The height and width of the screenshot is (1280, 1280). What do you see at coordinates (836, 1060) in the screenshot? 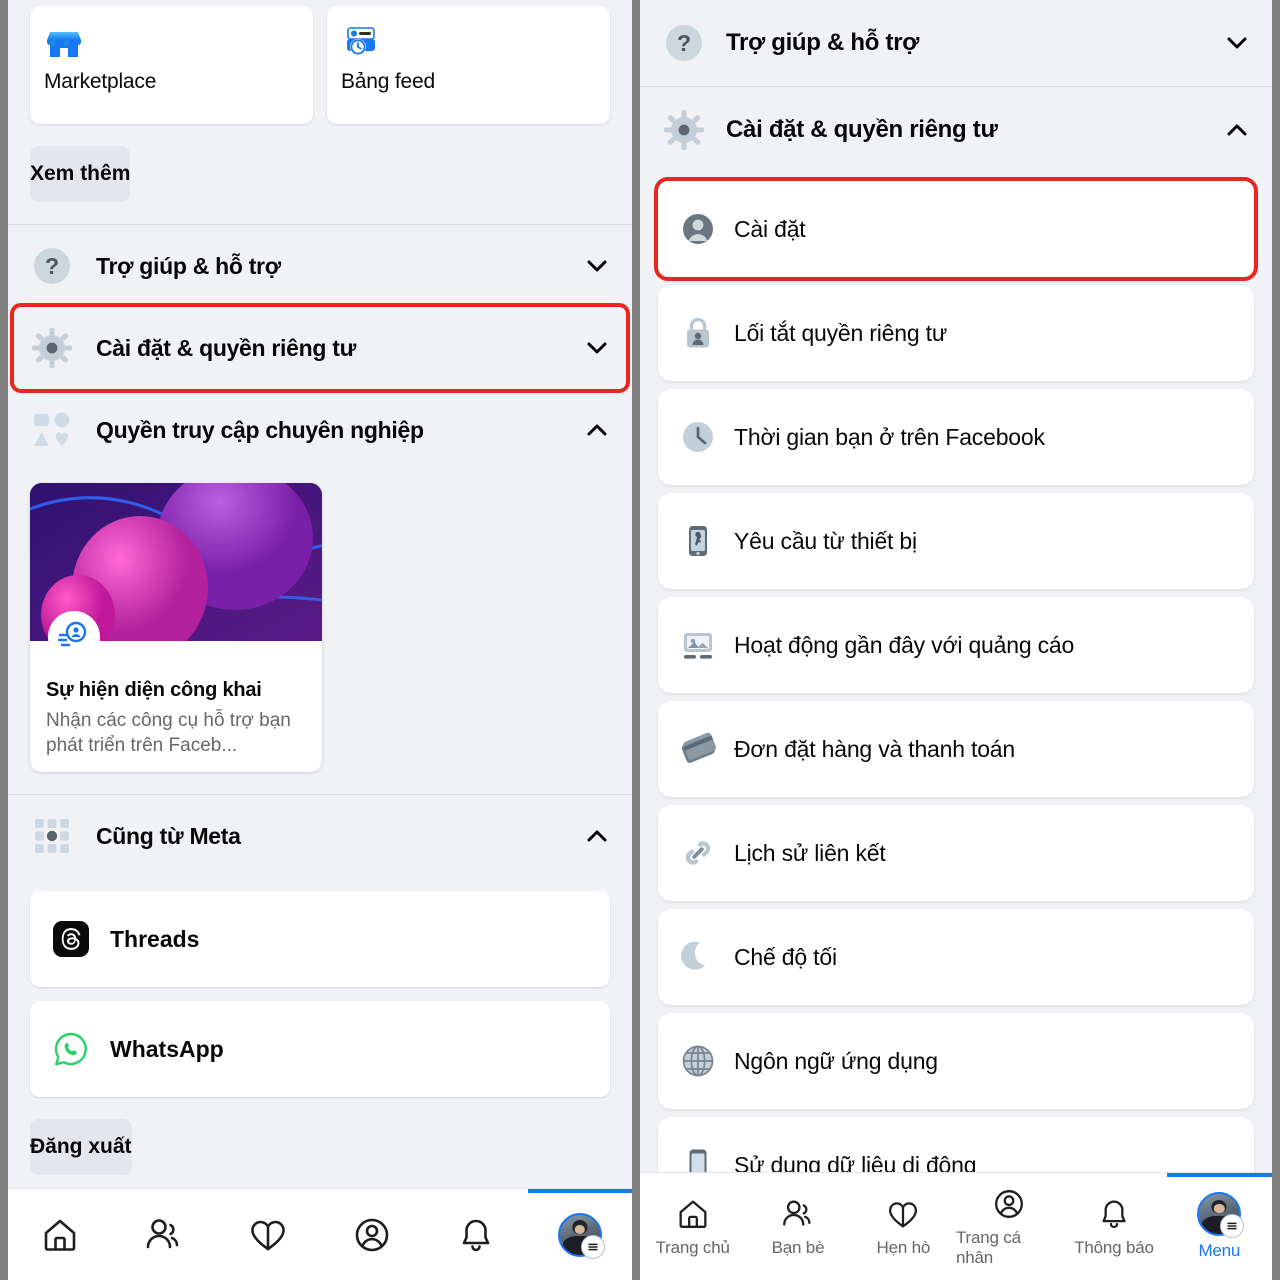
I see `settings-item-label: Ngôn ngữ ứng dụng` at bounding box center [836, 1060].